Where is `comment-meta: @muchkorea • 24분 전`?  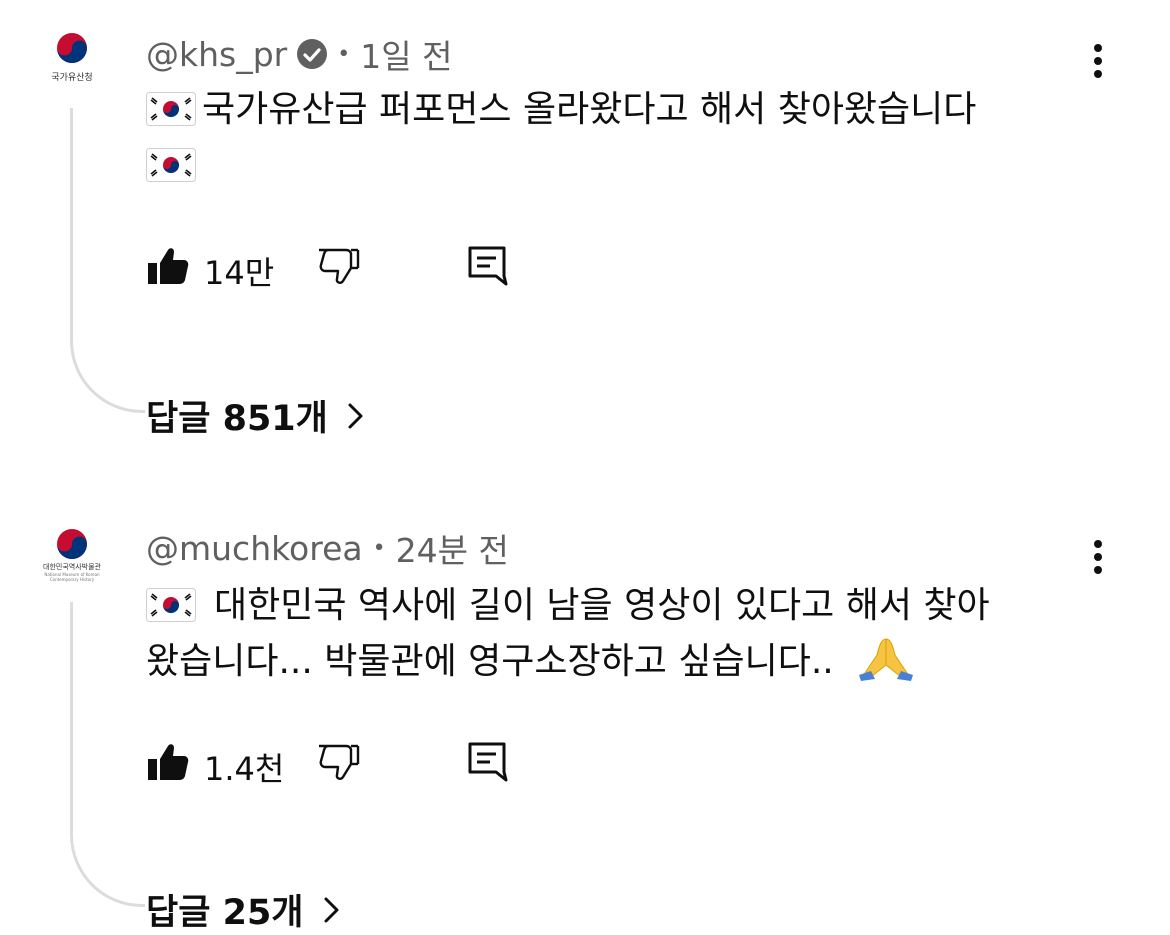 comment-meta: @muchkorea • 24분 전 is located at coordinates (327, 548).